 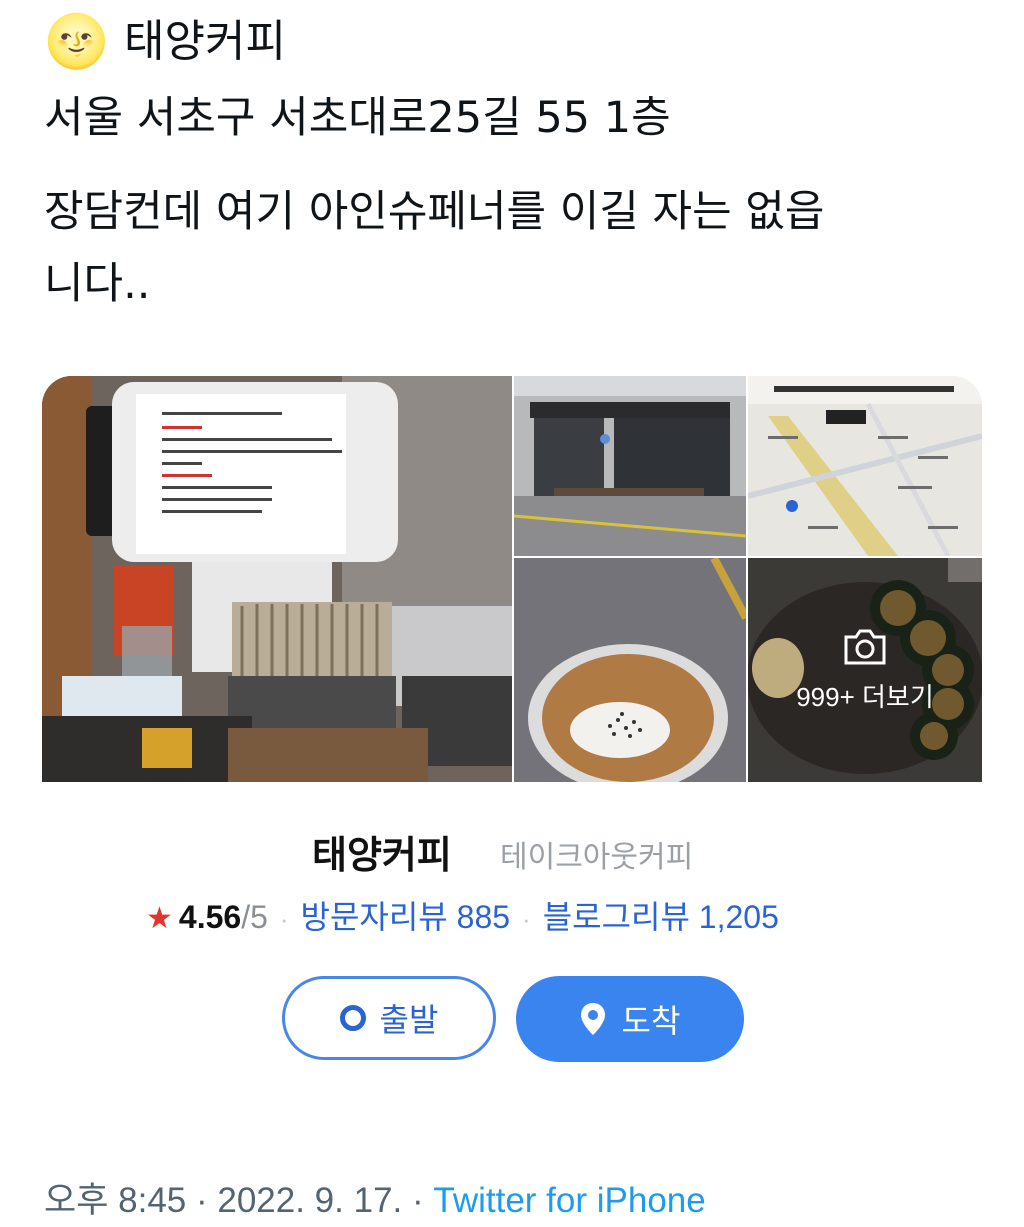 I want to click on tweet-title: 태양커피, so click(x=205, y=41).